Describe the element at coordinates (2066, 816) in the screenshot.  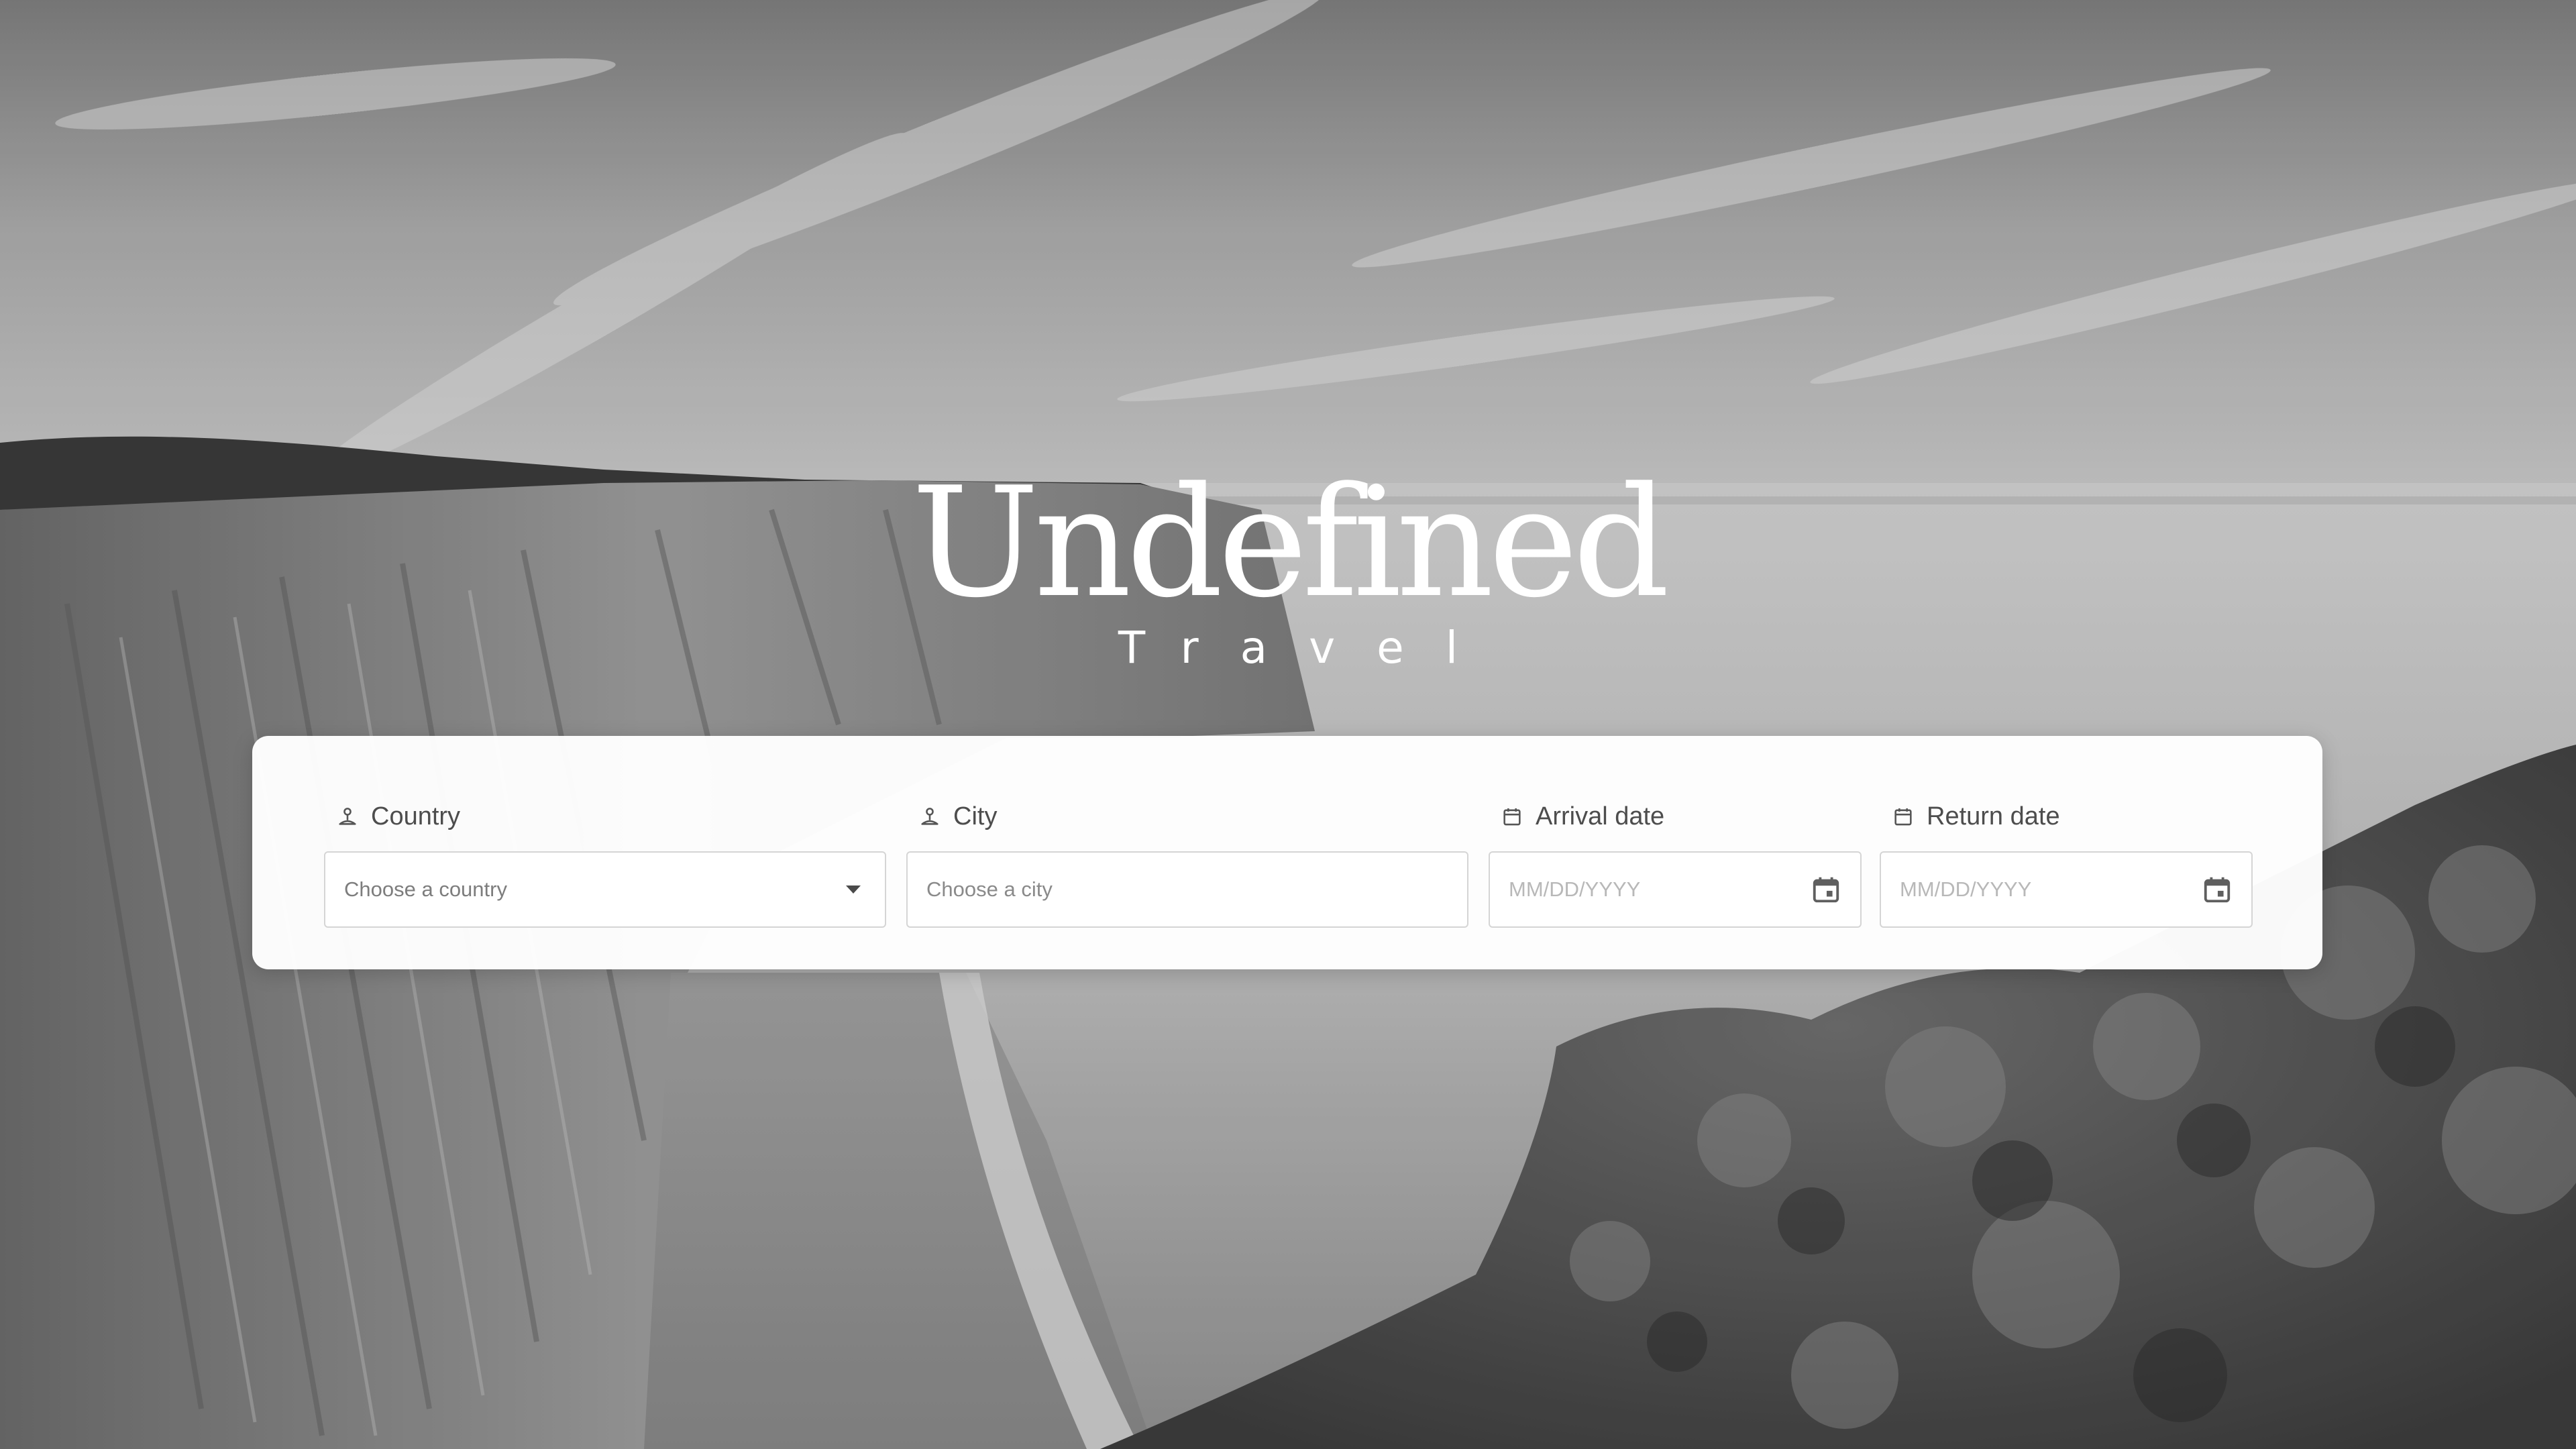
I see `return-date-label: Return date` at that location.